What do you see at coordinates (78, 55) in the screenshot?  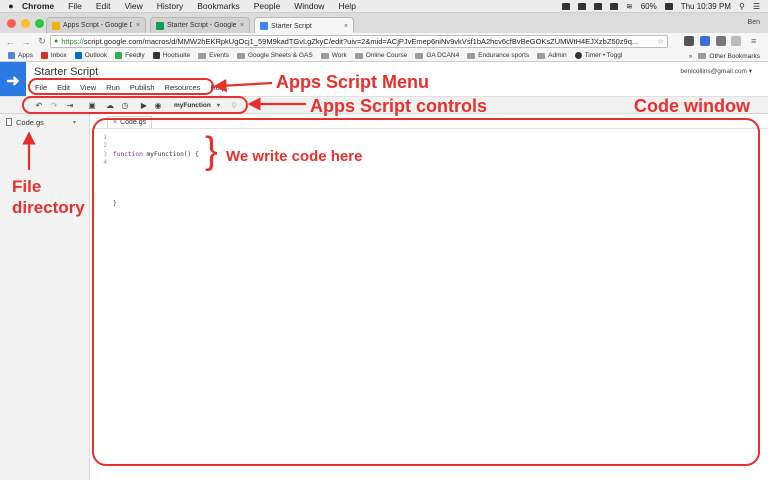 I see `outlook-icon` at bounding box center [78, 55].